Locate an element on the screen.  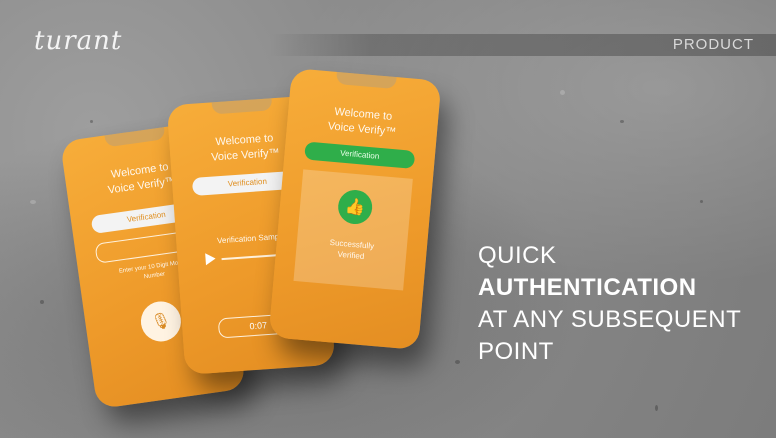
headline-line1: QUICK is located at coordinates (517, 255).